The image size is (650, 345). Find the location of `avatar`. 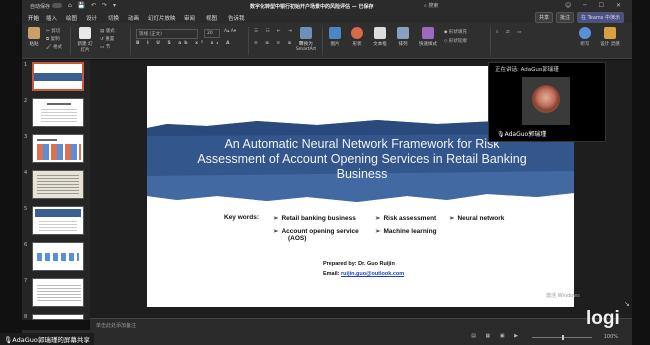

avatar is located at coordinates (546, 99).